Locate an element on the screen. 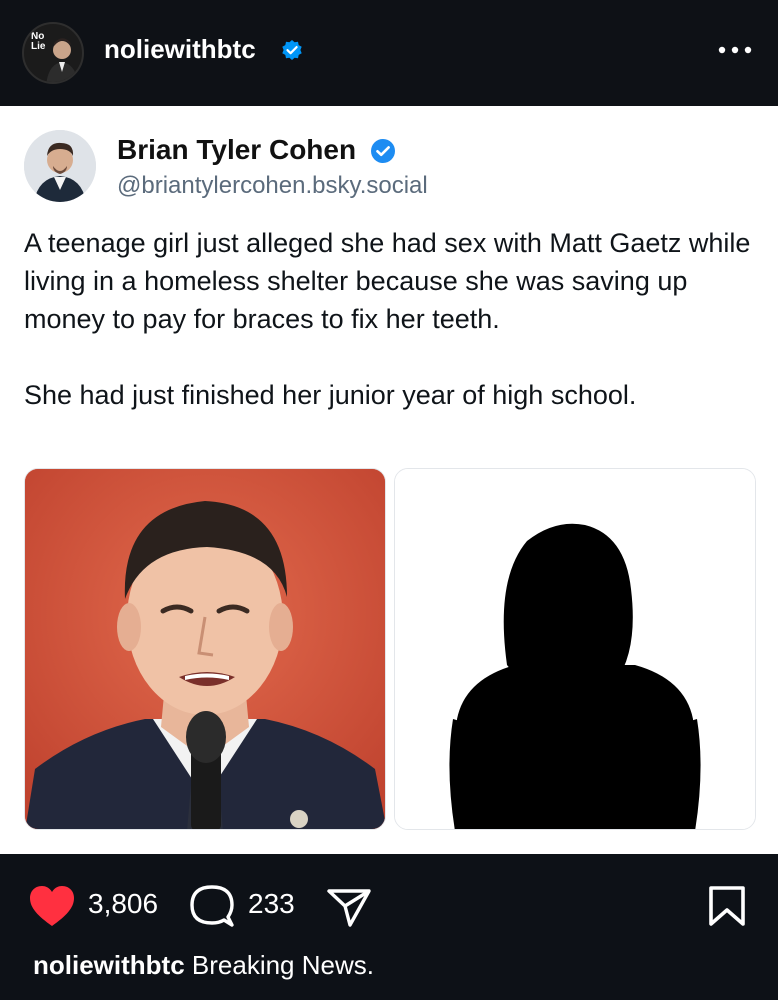 The height and width of the screenshot is (1000, 778). author-avatar is located at coordinates (60, 166).